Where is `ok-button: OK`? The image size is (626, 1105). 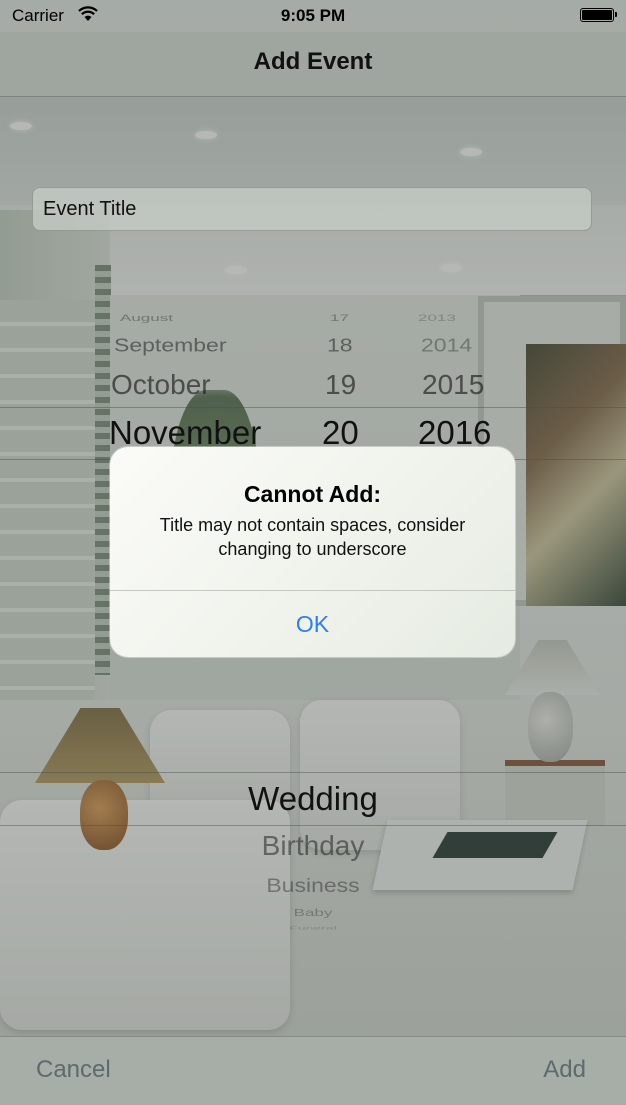
ok-button: OK is located at coordinates (312, 624).